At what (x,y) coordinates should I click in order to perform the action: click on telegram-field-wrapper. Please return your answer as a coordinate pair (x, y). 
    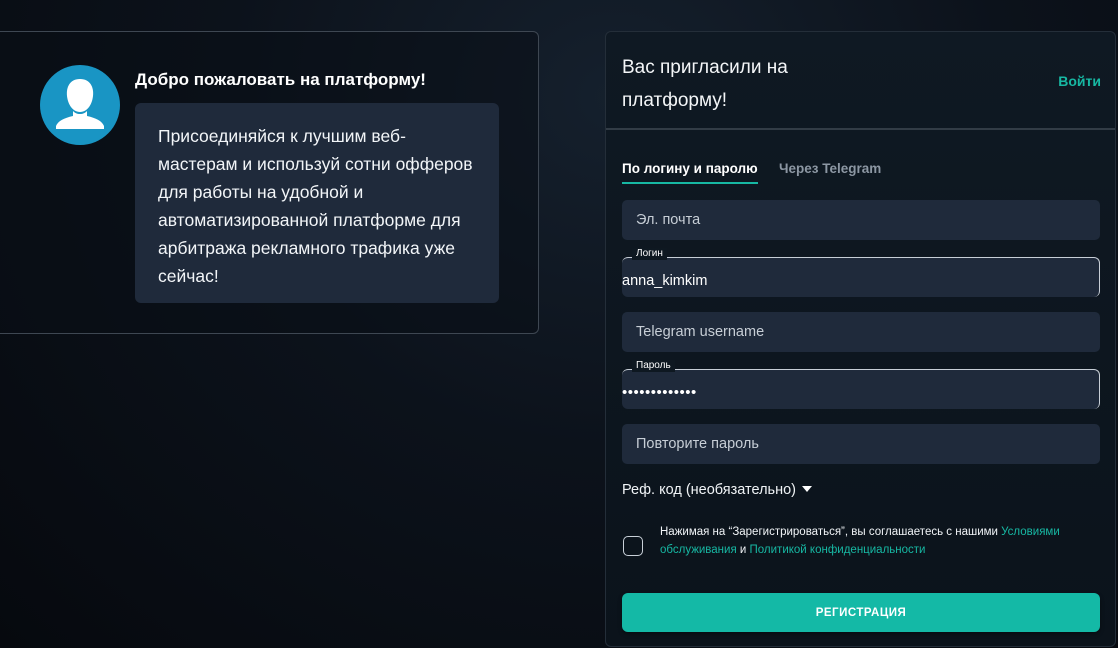
    Looking at the image, I should click on (861, 332).